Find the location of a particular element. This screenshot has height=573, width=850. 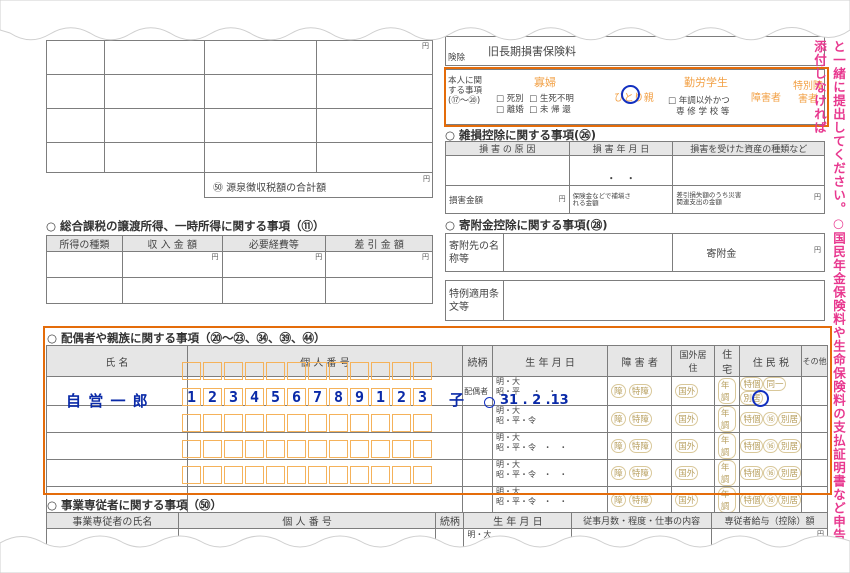

withholding-total-box: ㊿ 源泉徴収税額の合計額 円 is located at coordinates (318, 185).